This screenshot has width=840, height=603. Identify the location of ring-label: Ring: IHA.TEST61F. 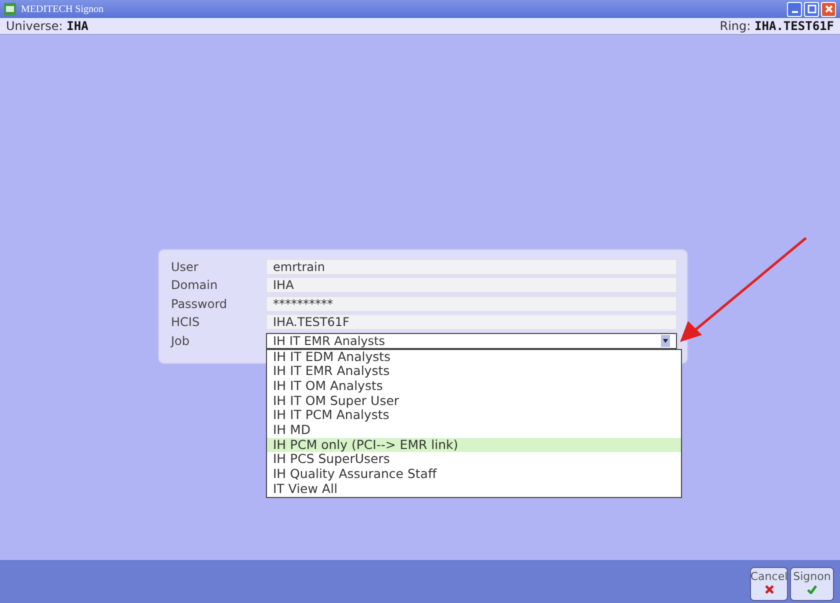
(777, 26).